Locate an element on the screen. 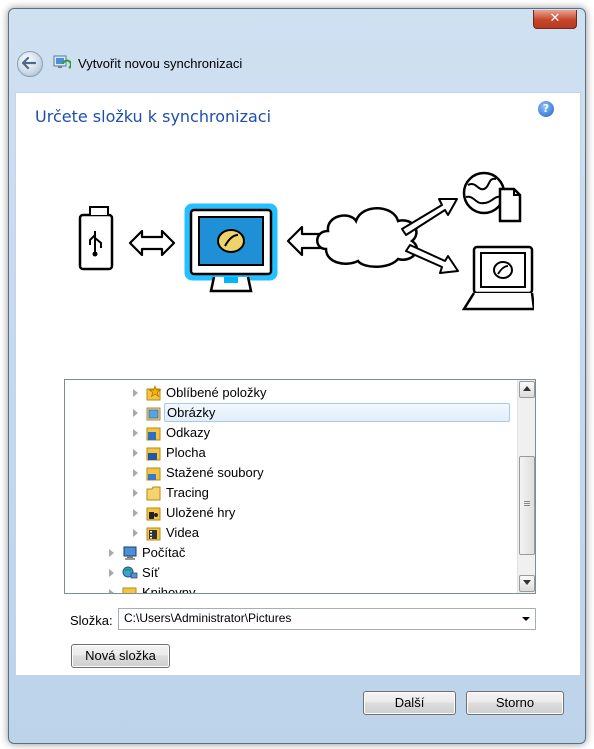 This screenshot has width=594, height=749. help-icon: ? is located at coordinates (546, 109).